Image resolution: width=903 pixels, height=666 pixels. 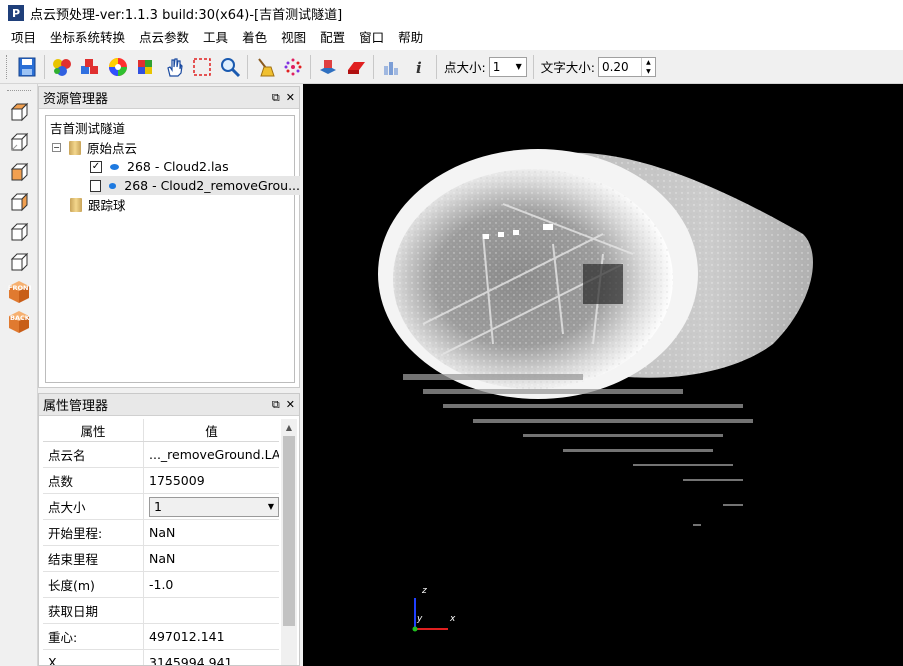 I want to click on view-back-icon: BACK, so click(x=19, y=322).